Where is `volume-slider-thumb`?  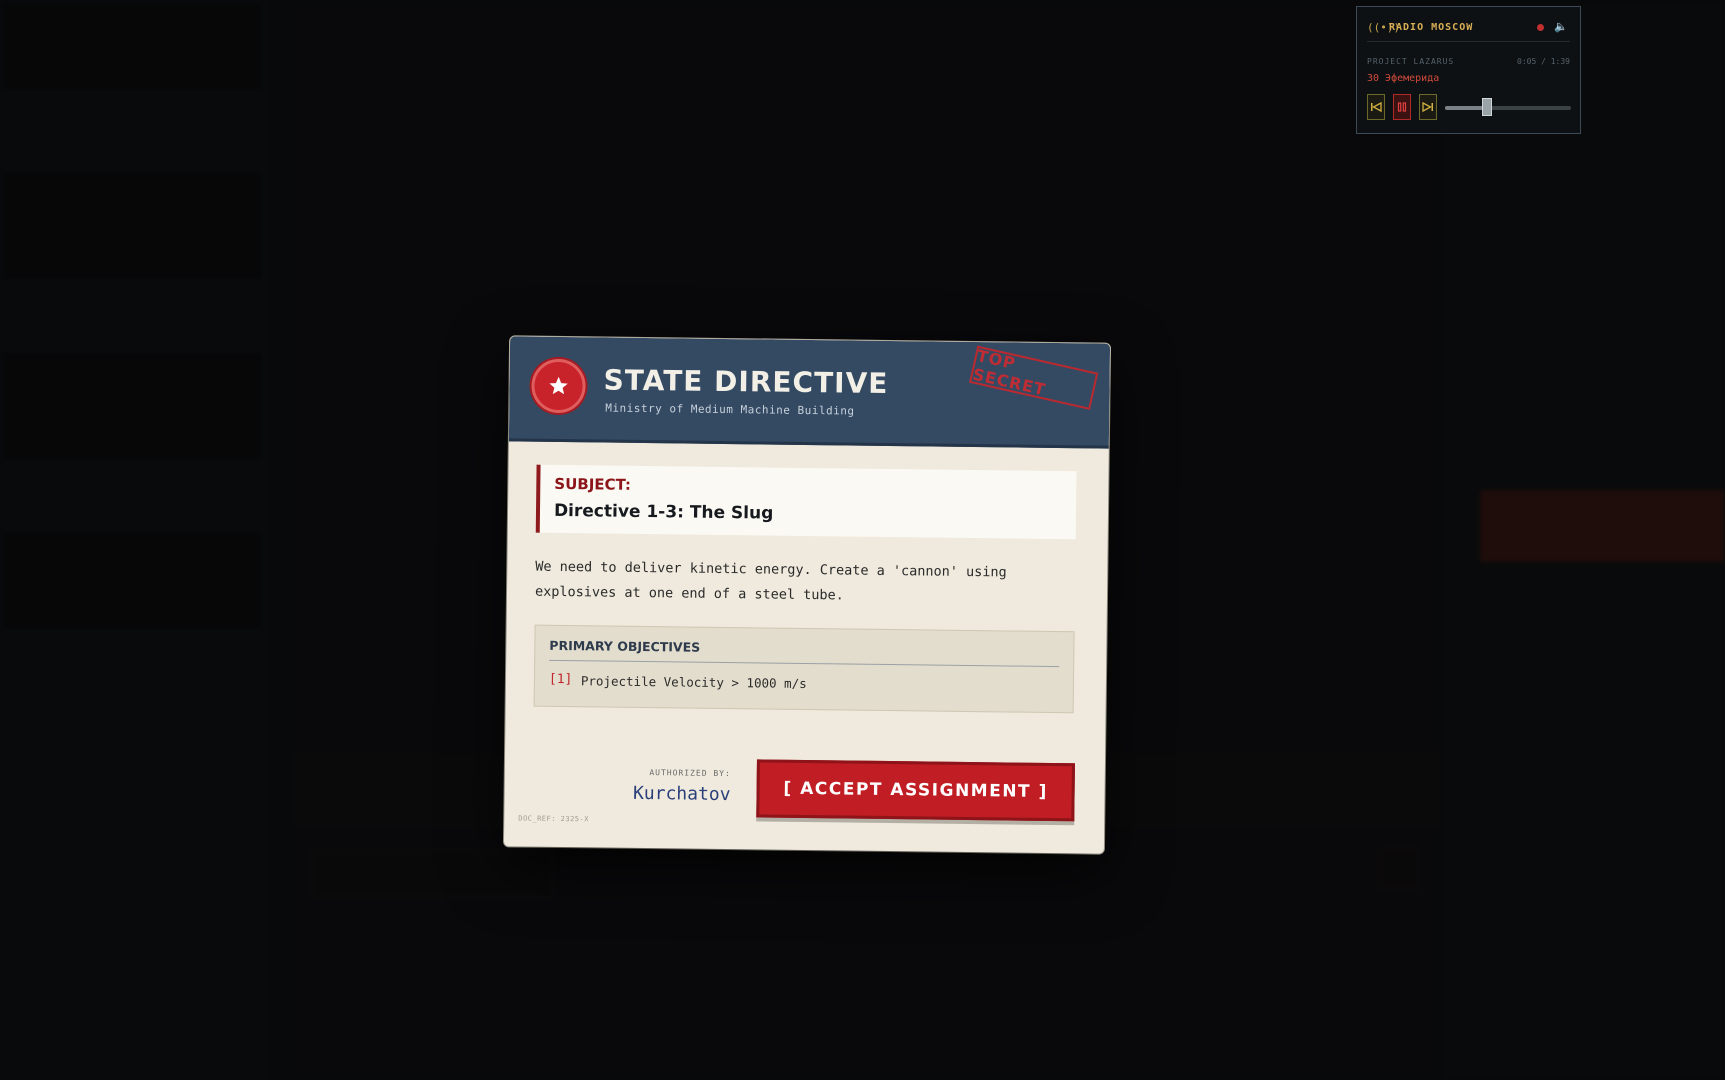 volume-slider-thumb is located at coordinates (1486, 107).